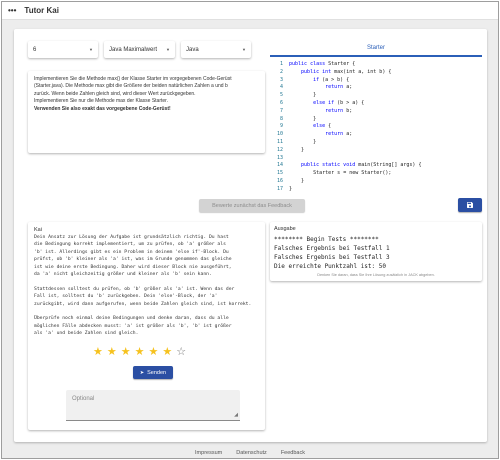  What do you see at coordinates (279, 165) in the screenshot?
I see `line-number: 14` at bounding box center [279, 165].